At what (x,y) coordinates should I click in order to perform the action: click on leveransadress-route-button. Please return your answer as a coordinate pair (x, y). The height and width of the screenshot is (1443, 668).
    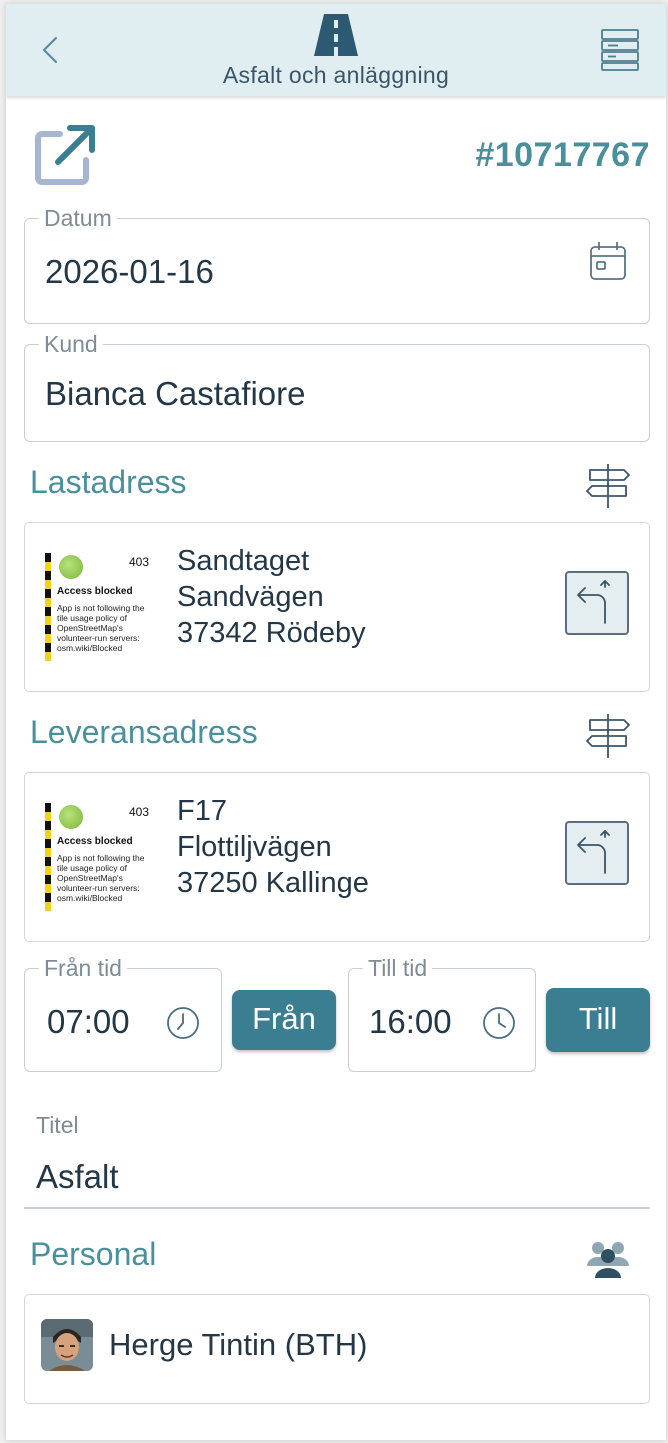
    Looking at the image, I should click on (597, 853).